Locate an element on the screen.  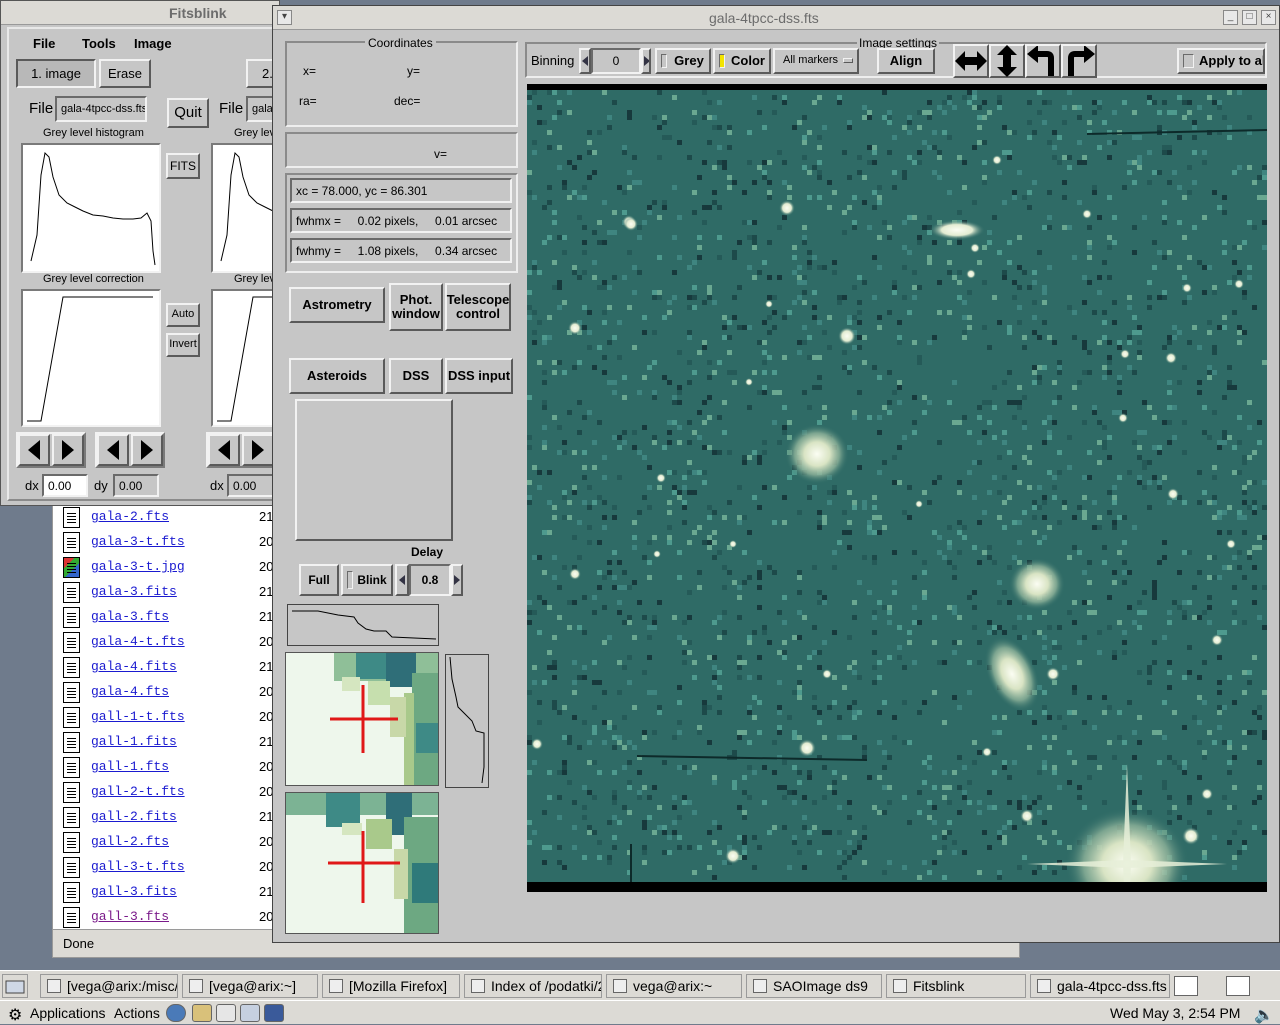
file-link: gala-4-t.fts is located at coordinates (138, 641).